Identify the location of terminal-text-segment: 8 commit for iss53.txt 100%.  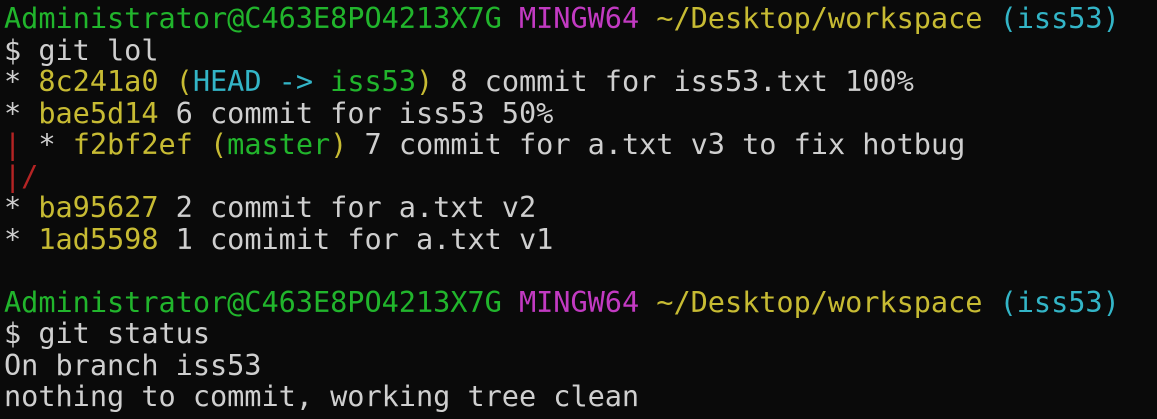
(673, 81).